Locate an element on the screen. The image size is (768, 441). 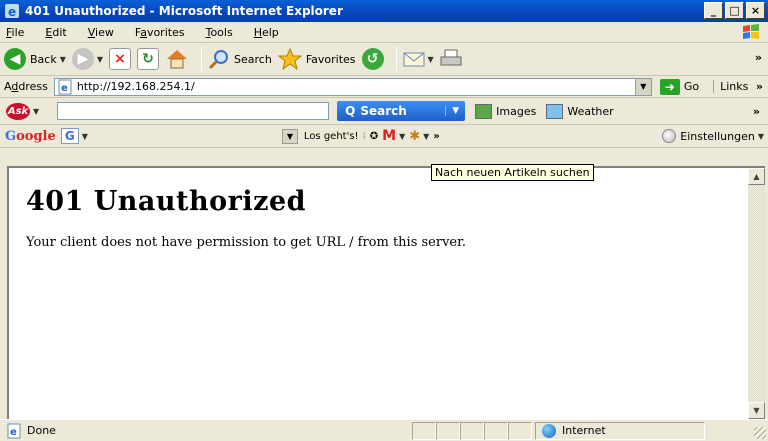
menu-file: File is located at coordinates (15, 32).